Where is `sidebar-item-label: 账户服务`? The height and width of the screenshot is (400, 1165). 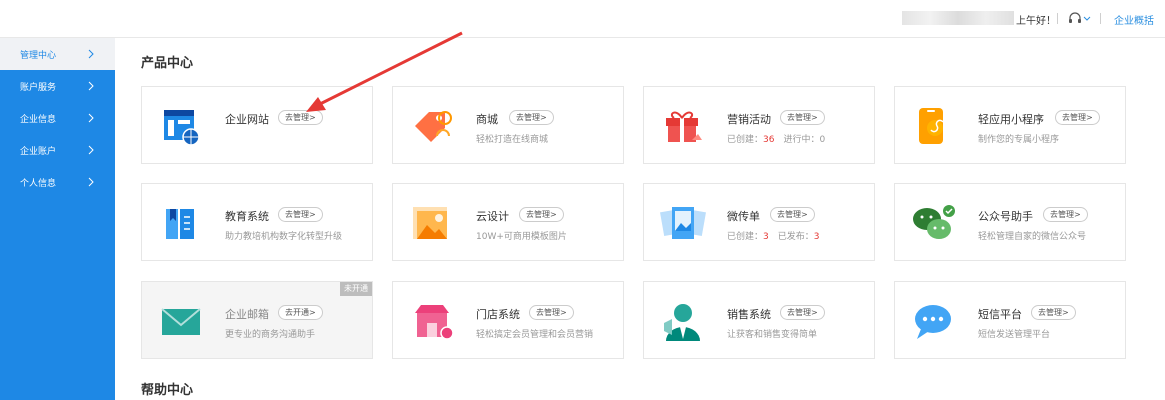 sidebar-item-label: 账户服务 is located at coordinates (38, 88).